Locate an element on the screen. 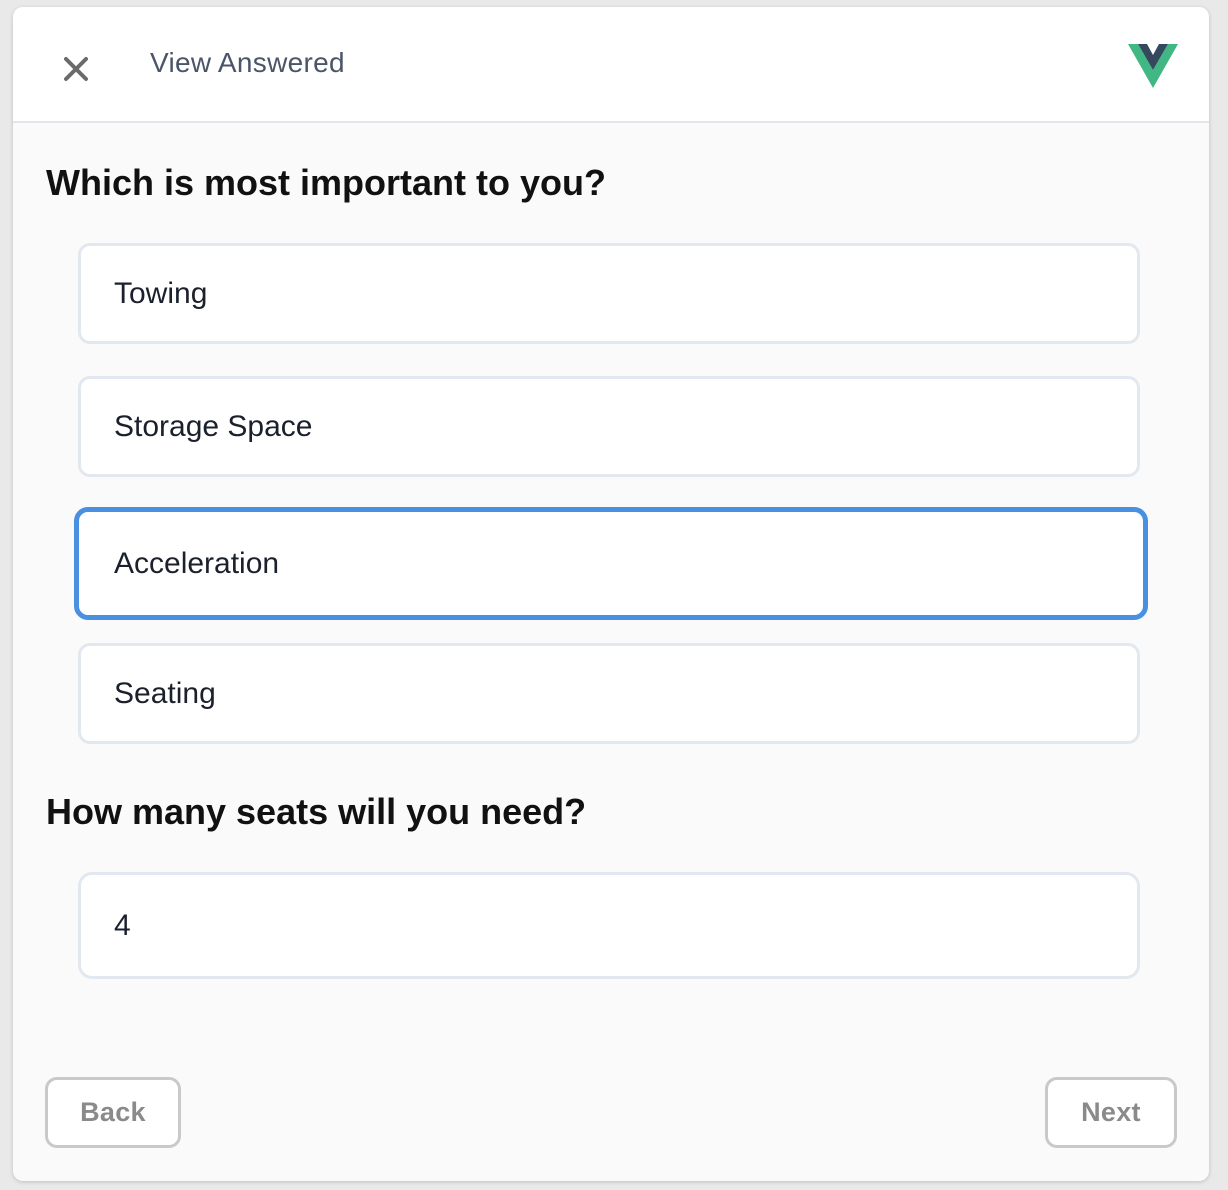  option-acceleration: Acceleration is located at coordinates (611, 563).